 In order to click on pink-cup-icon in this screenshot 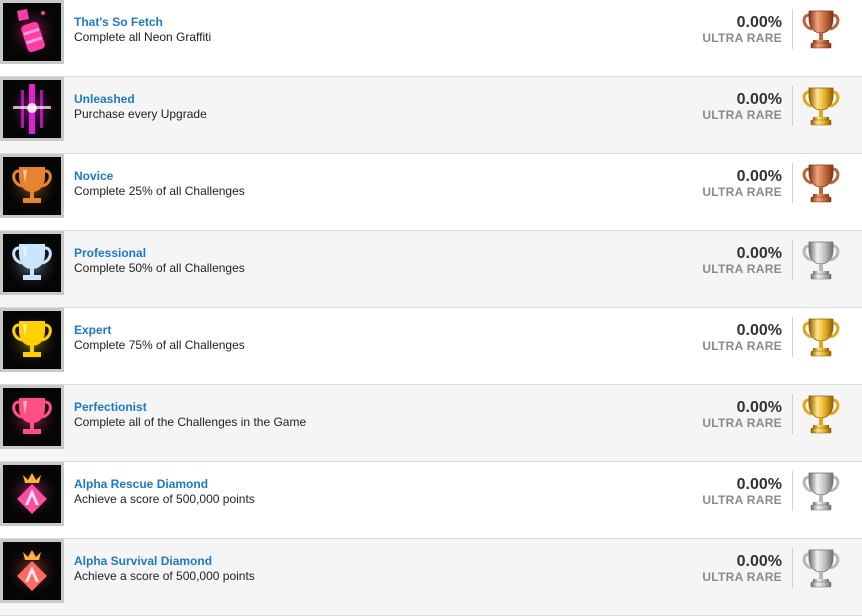, I will do `click(32, 417)`.